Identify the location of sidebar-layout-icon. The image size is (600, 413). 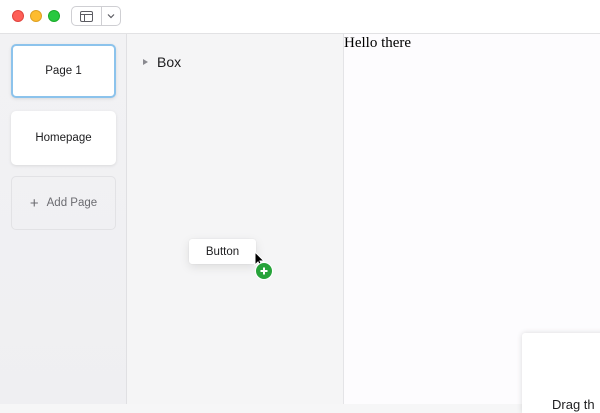
(86, 16).